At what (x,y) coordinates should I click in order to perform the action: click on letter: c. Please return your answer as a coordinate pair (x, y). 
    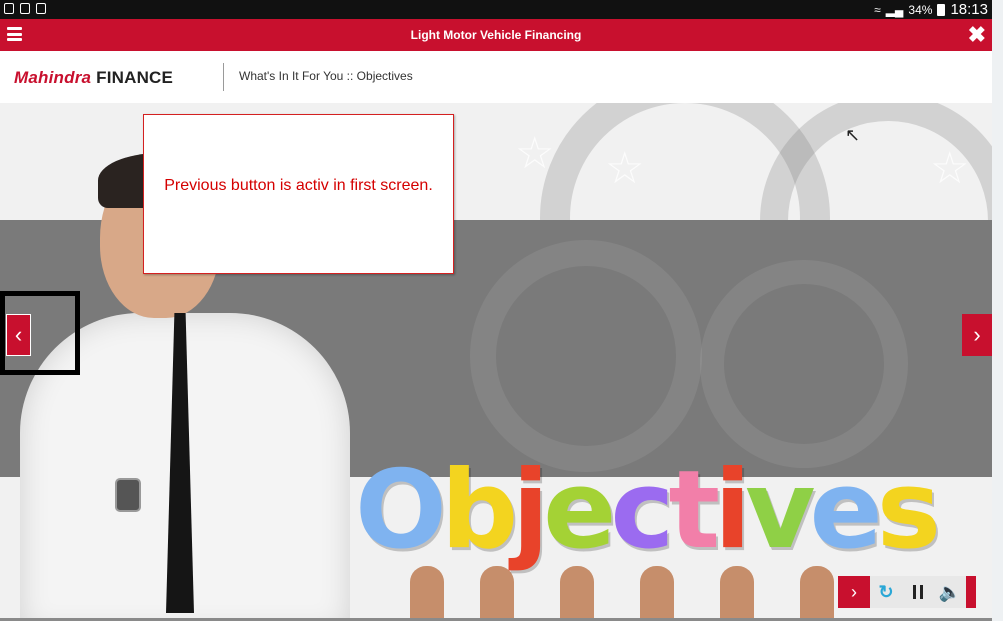
    Looking at the image, I should click on (642, 510).